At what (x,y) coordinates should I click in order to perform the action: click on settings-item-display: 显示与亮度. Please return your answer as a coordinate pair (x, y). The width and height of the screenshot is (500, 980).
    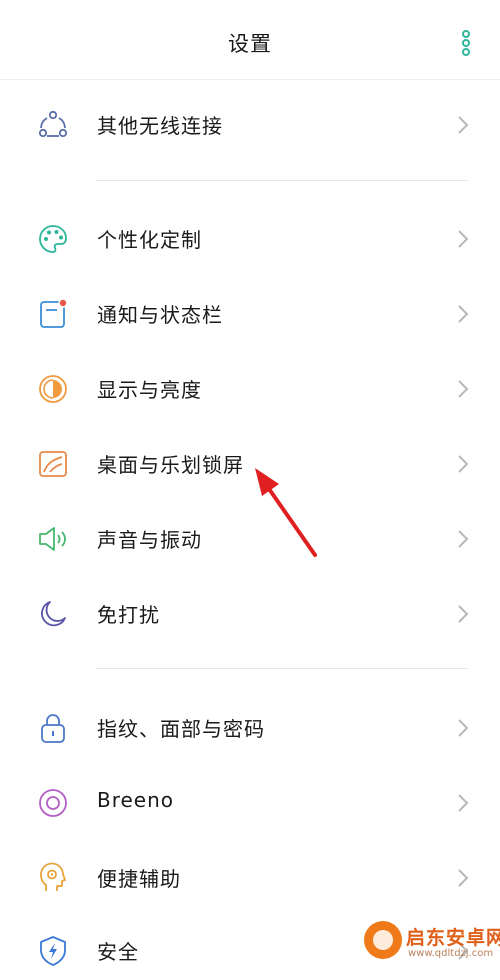
    Looking at the image, I should click on (250, 388).